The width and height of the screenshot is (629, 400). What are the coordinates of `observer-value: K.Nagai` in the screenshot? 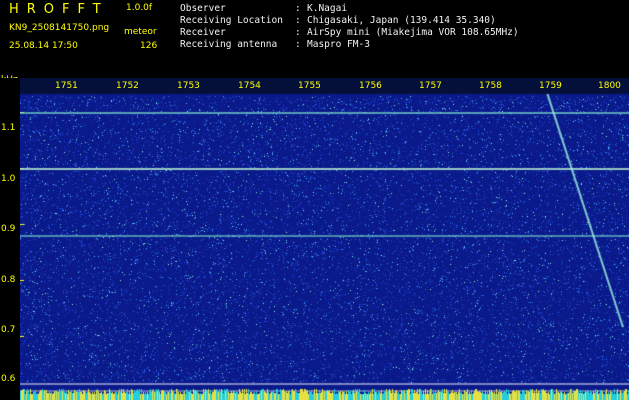 It's located at (327, 8).